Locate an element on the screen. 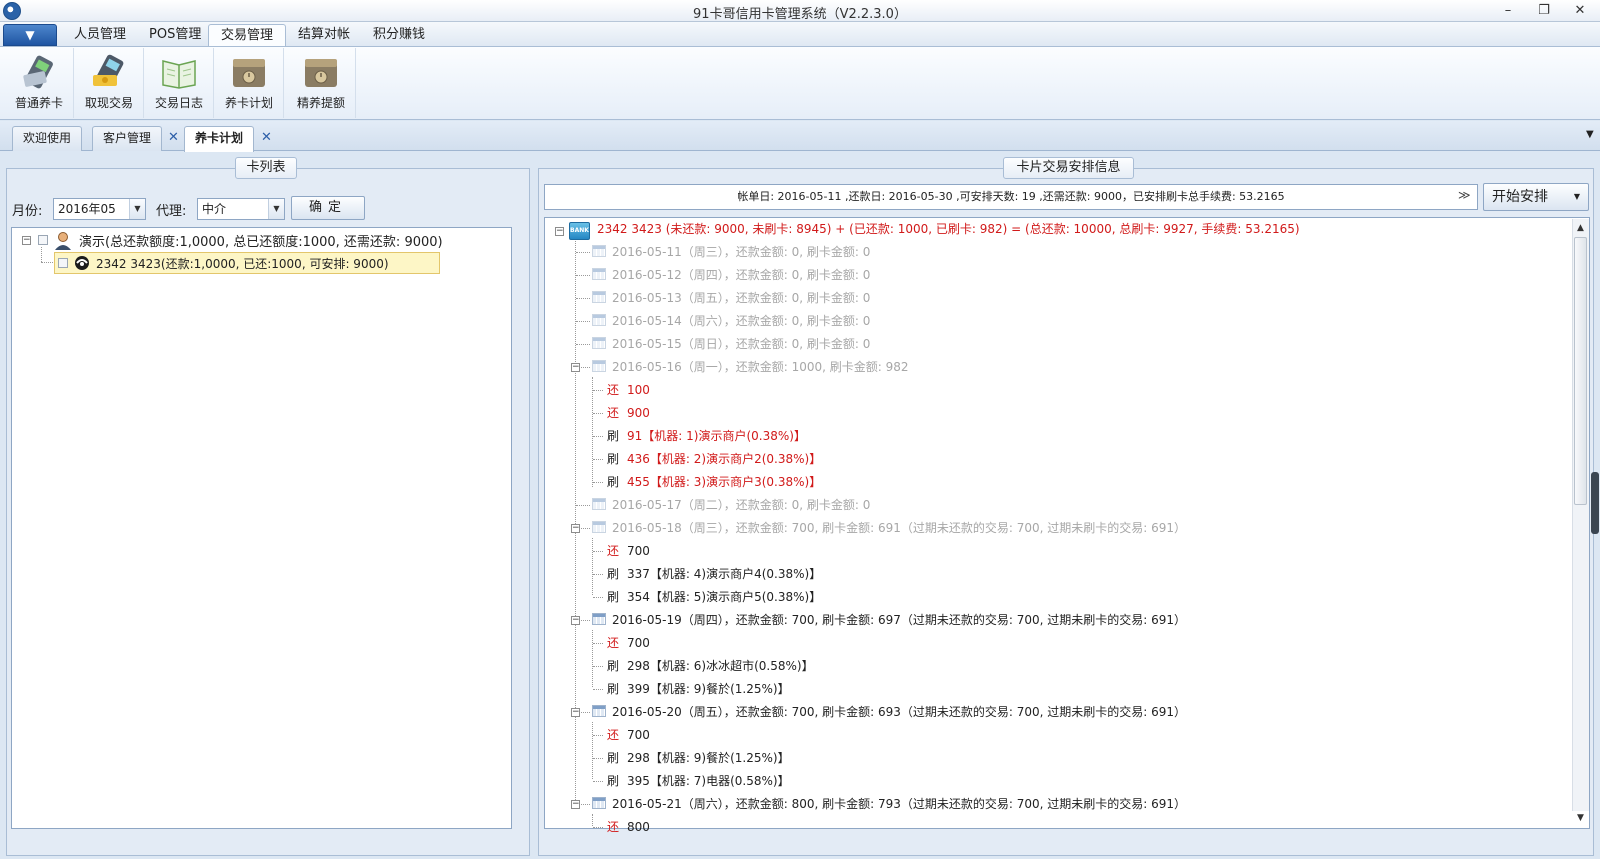  menu-tab-settlement: 结算对帐 is located at coordinates (324, 35).